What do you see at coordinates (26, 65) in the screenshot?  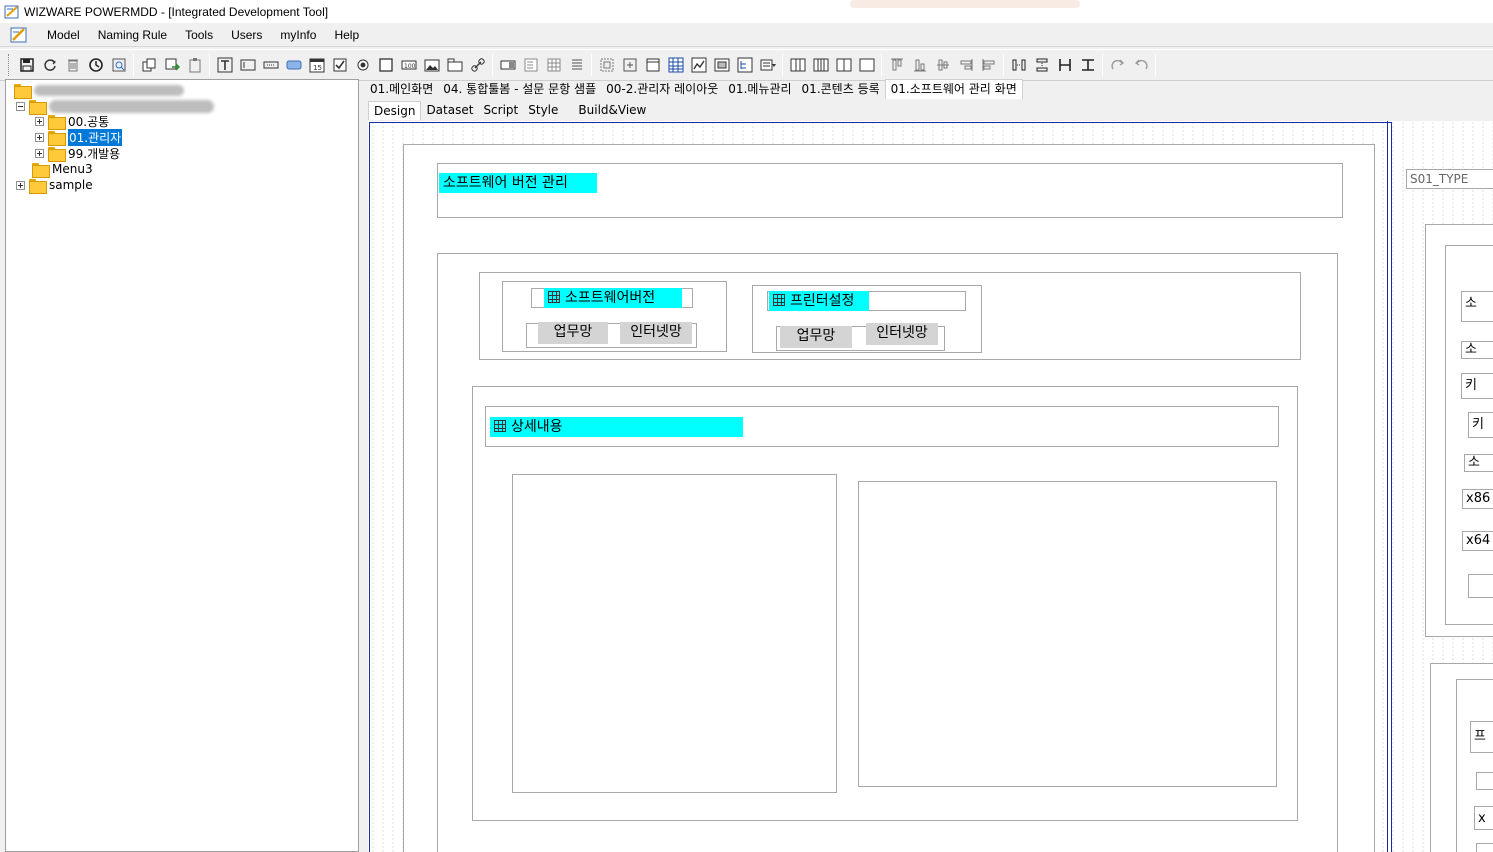 I see `save-icon` at bounding box center [26, 65].